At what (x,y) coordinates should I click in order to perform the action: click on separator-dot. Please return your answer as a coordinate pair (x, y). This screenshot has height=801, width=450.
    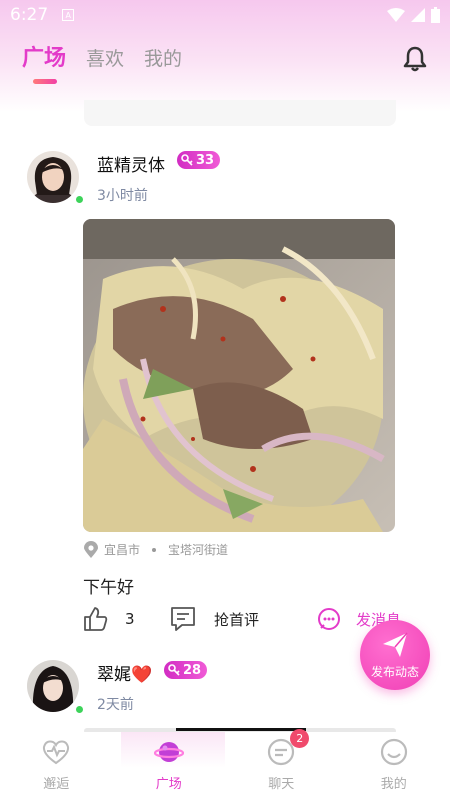
    Looking at the image, I should click on (154, 549).